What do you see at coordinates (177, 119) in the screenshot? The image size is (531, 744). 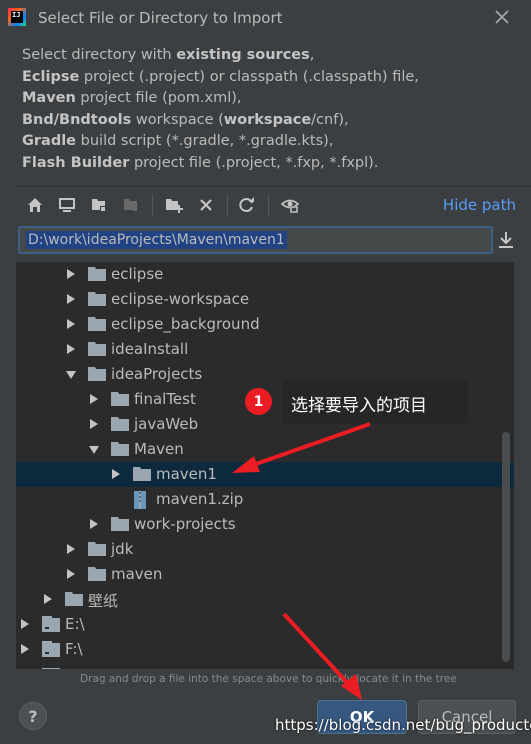 I see `desc-text: workspace (` at bounding box center [177, 119].